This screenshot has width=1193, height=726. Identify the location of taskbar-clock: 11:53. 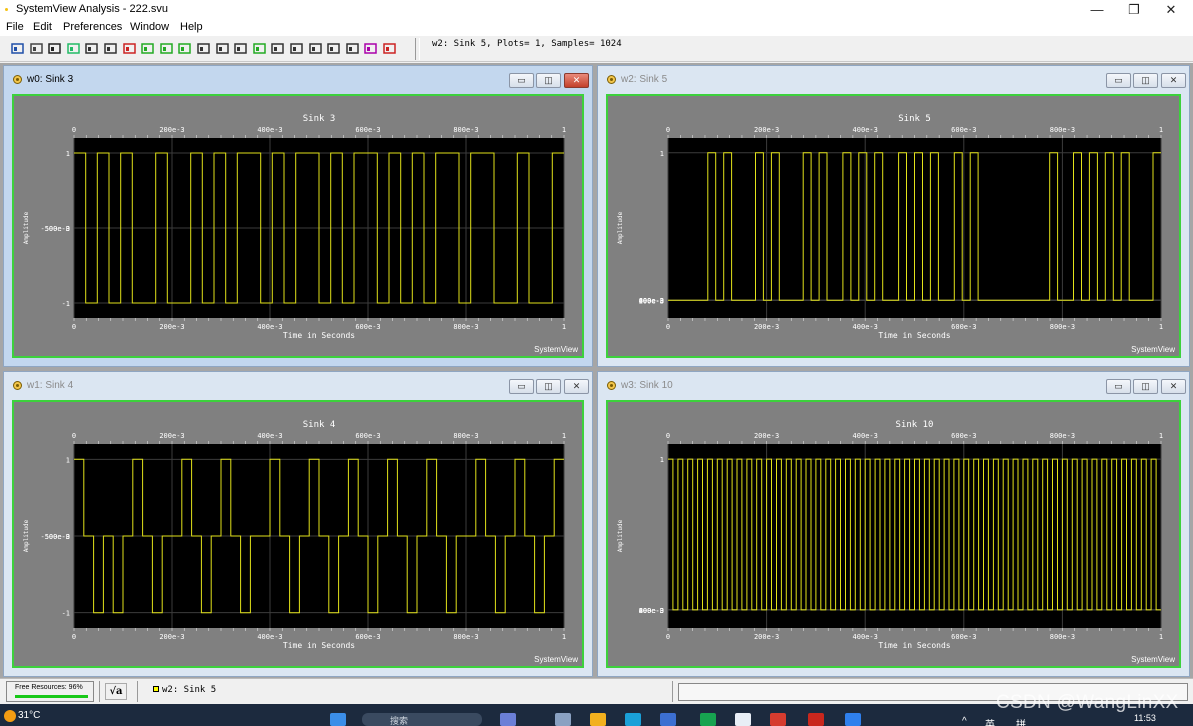
(1145, 718).